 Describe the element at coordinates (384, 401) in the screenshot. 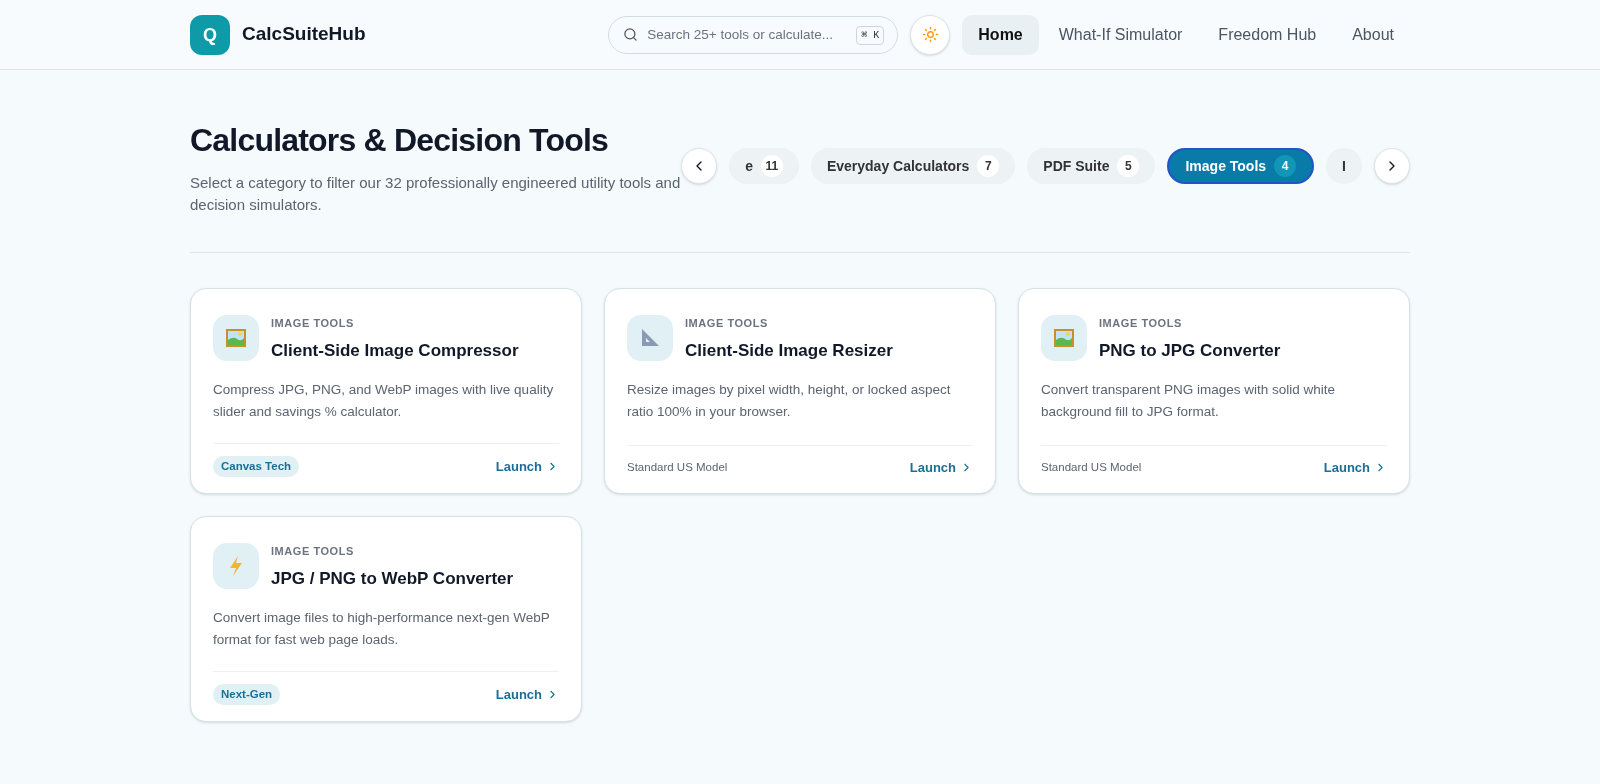

I see `card-description: Compress JPG, PNG, and WebP images with live quality slider and savings % calculator.` at that location.